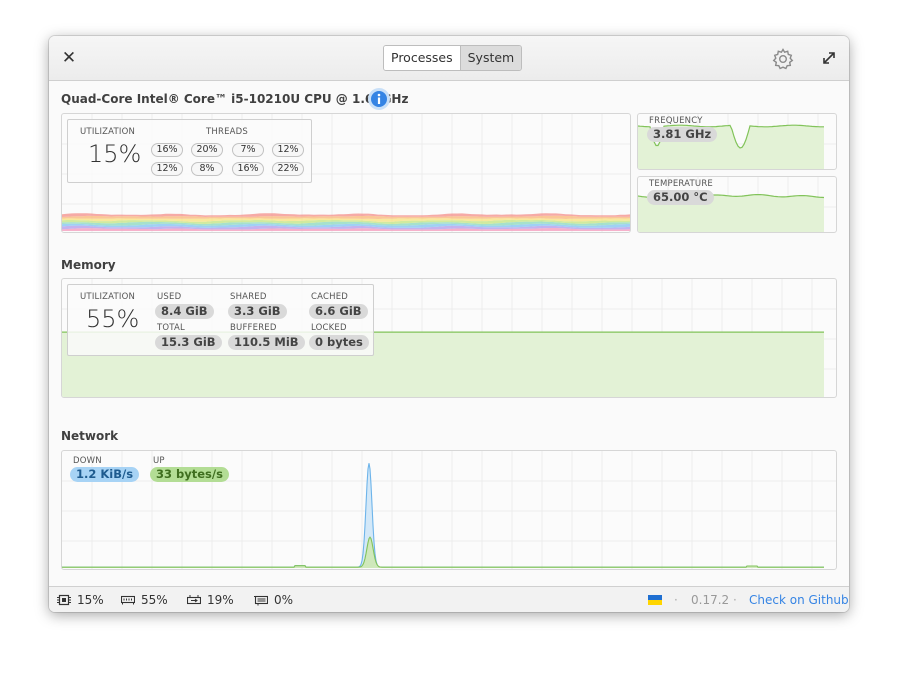 The width and height of the screenshot is (898, 674). Describe the element at coordinates (799, 600) in the screenshot. I see `github-link: Check on Github` at that location.